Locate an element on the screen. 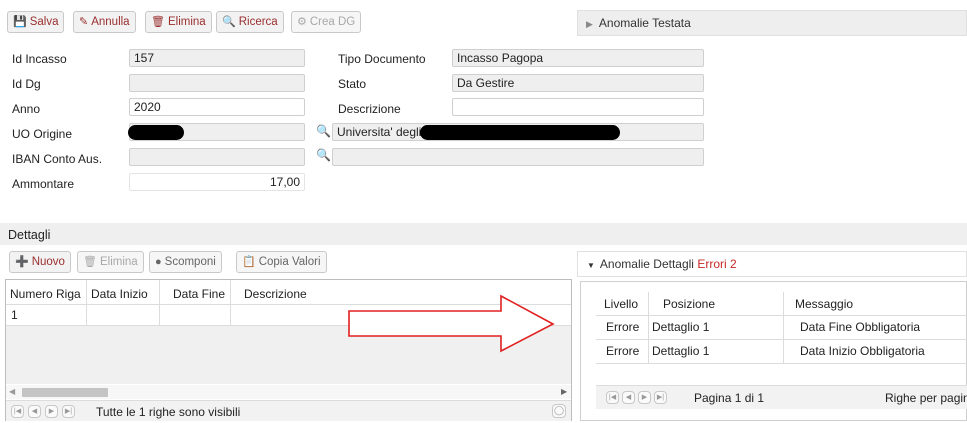  gear-icon: ⚙ is located at coordinates (302, 21).